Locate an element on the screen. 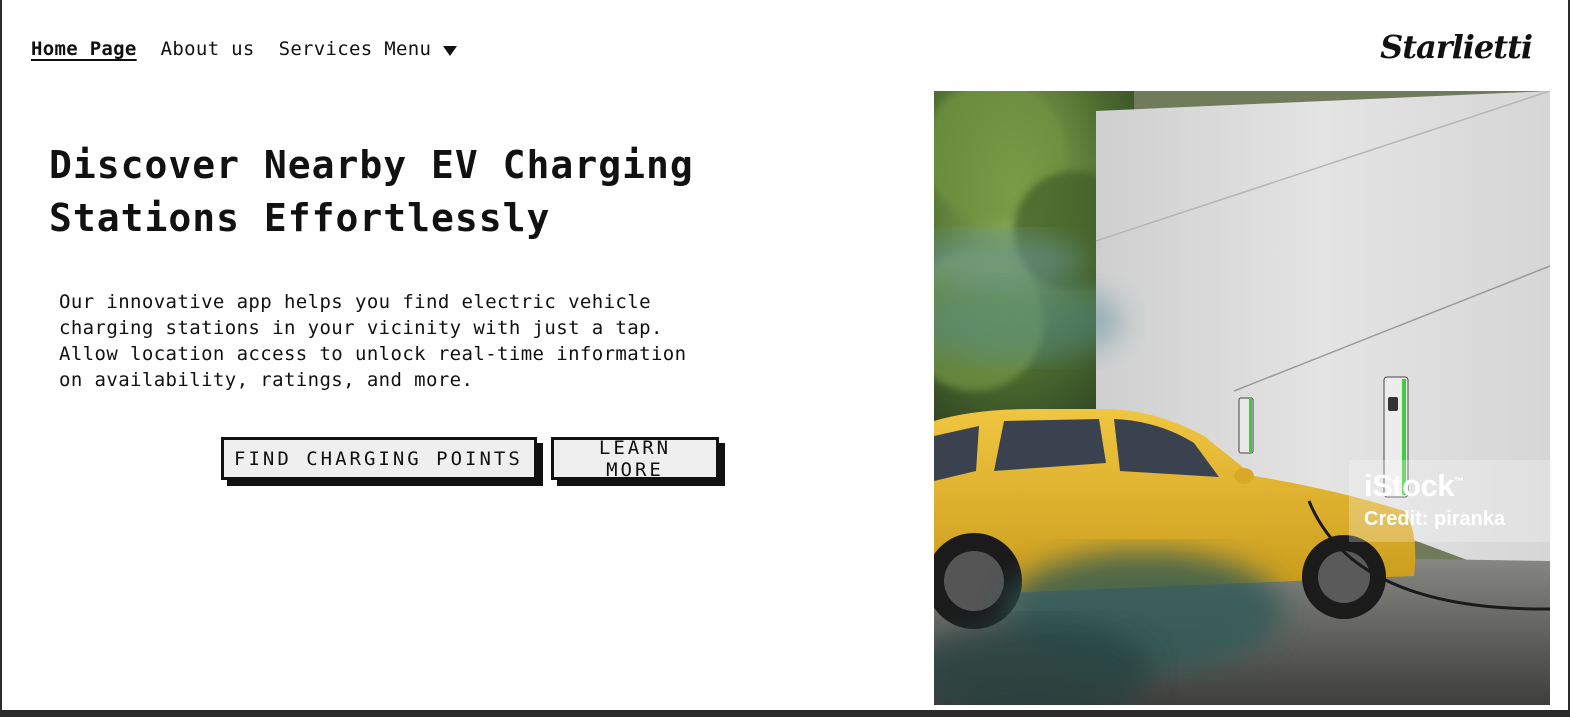 The height and width of the screenshot is (717, 1570). stock-watermark: iStock™ Credit: piranka is located at coordinates (1449, 501).